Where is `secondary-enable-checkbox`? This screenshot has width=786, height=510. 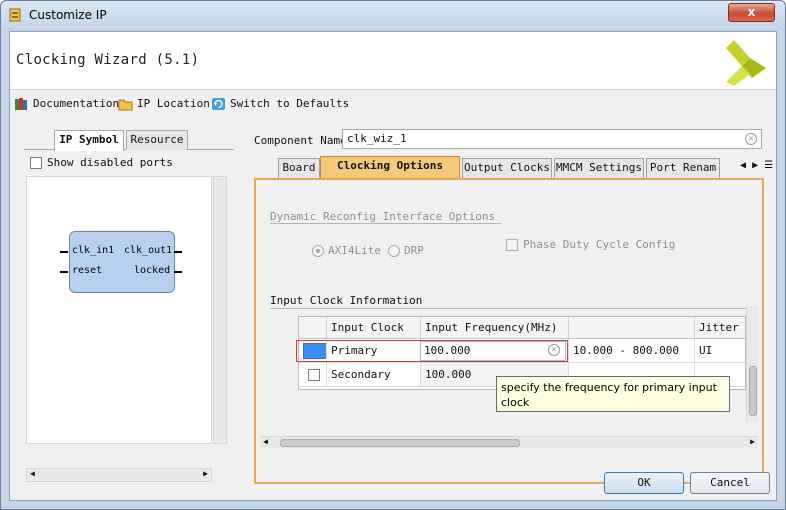 secondary-enable-checkbox is located at coordinates (314, 375).